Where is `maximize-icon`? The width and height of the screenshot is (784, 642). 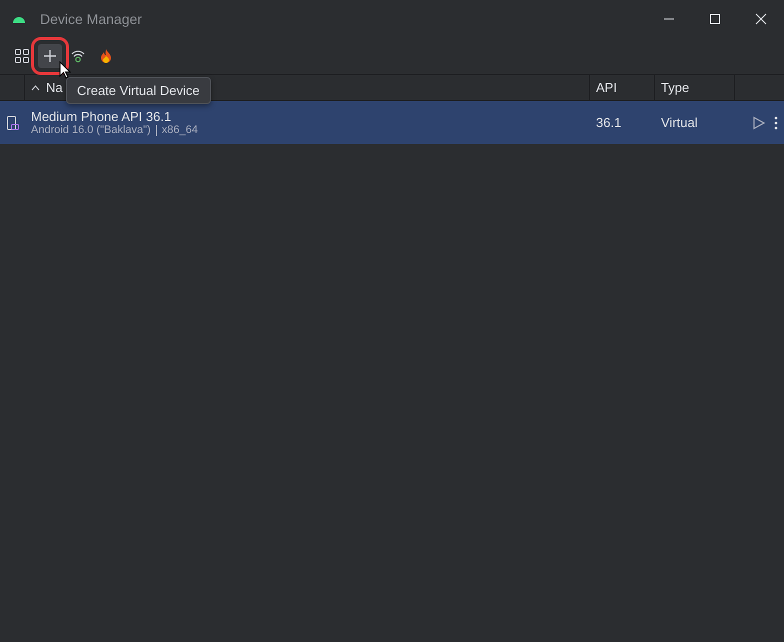
maximize-icon is located at coordinates (715, 19).